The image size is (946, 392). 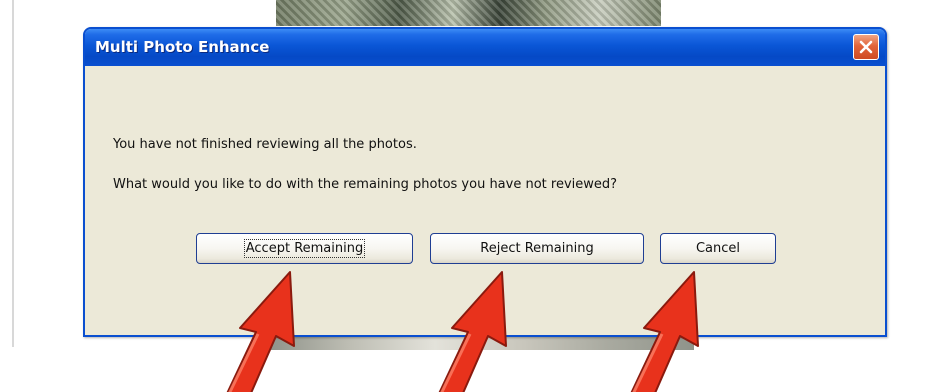 What do you see at coordinates (485, 47) in the screenshot?
I see `dialog-title-bar: Multi Photo Enhance` at bounding box center [485, 47].